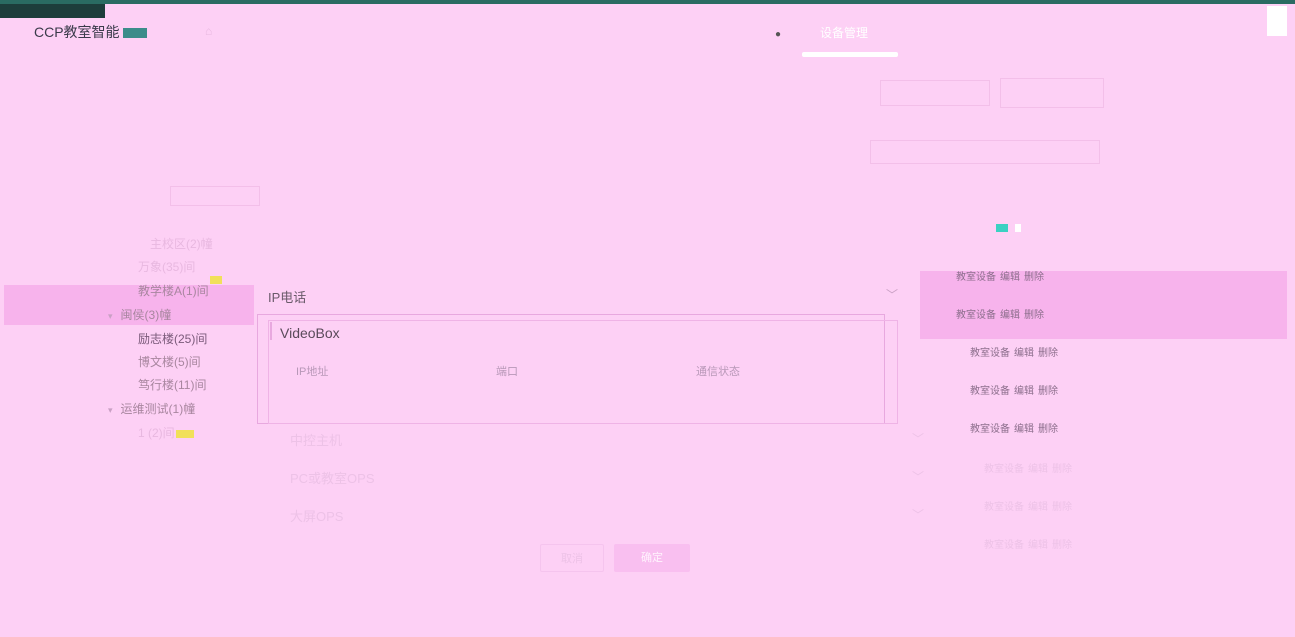 The image size is (1295, 637). Describe the element at coordinates (647, 28) in the screenshot. I see `top-bar: CCP教室智能 ⌂ ● 设备管理` at that location.